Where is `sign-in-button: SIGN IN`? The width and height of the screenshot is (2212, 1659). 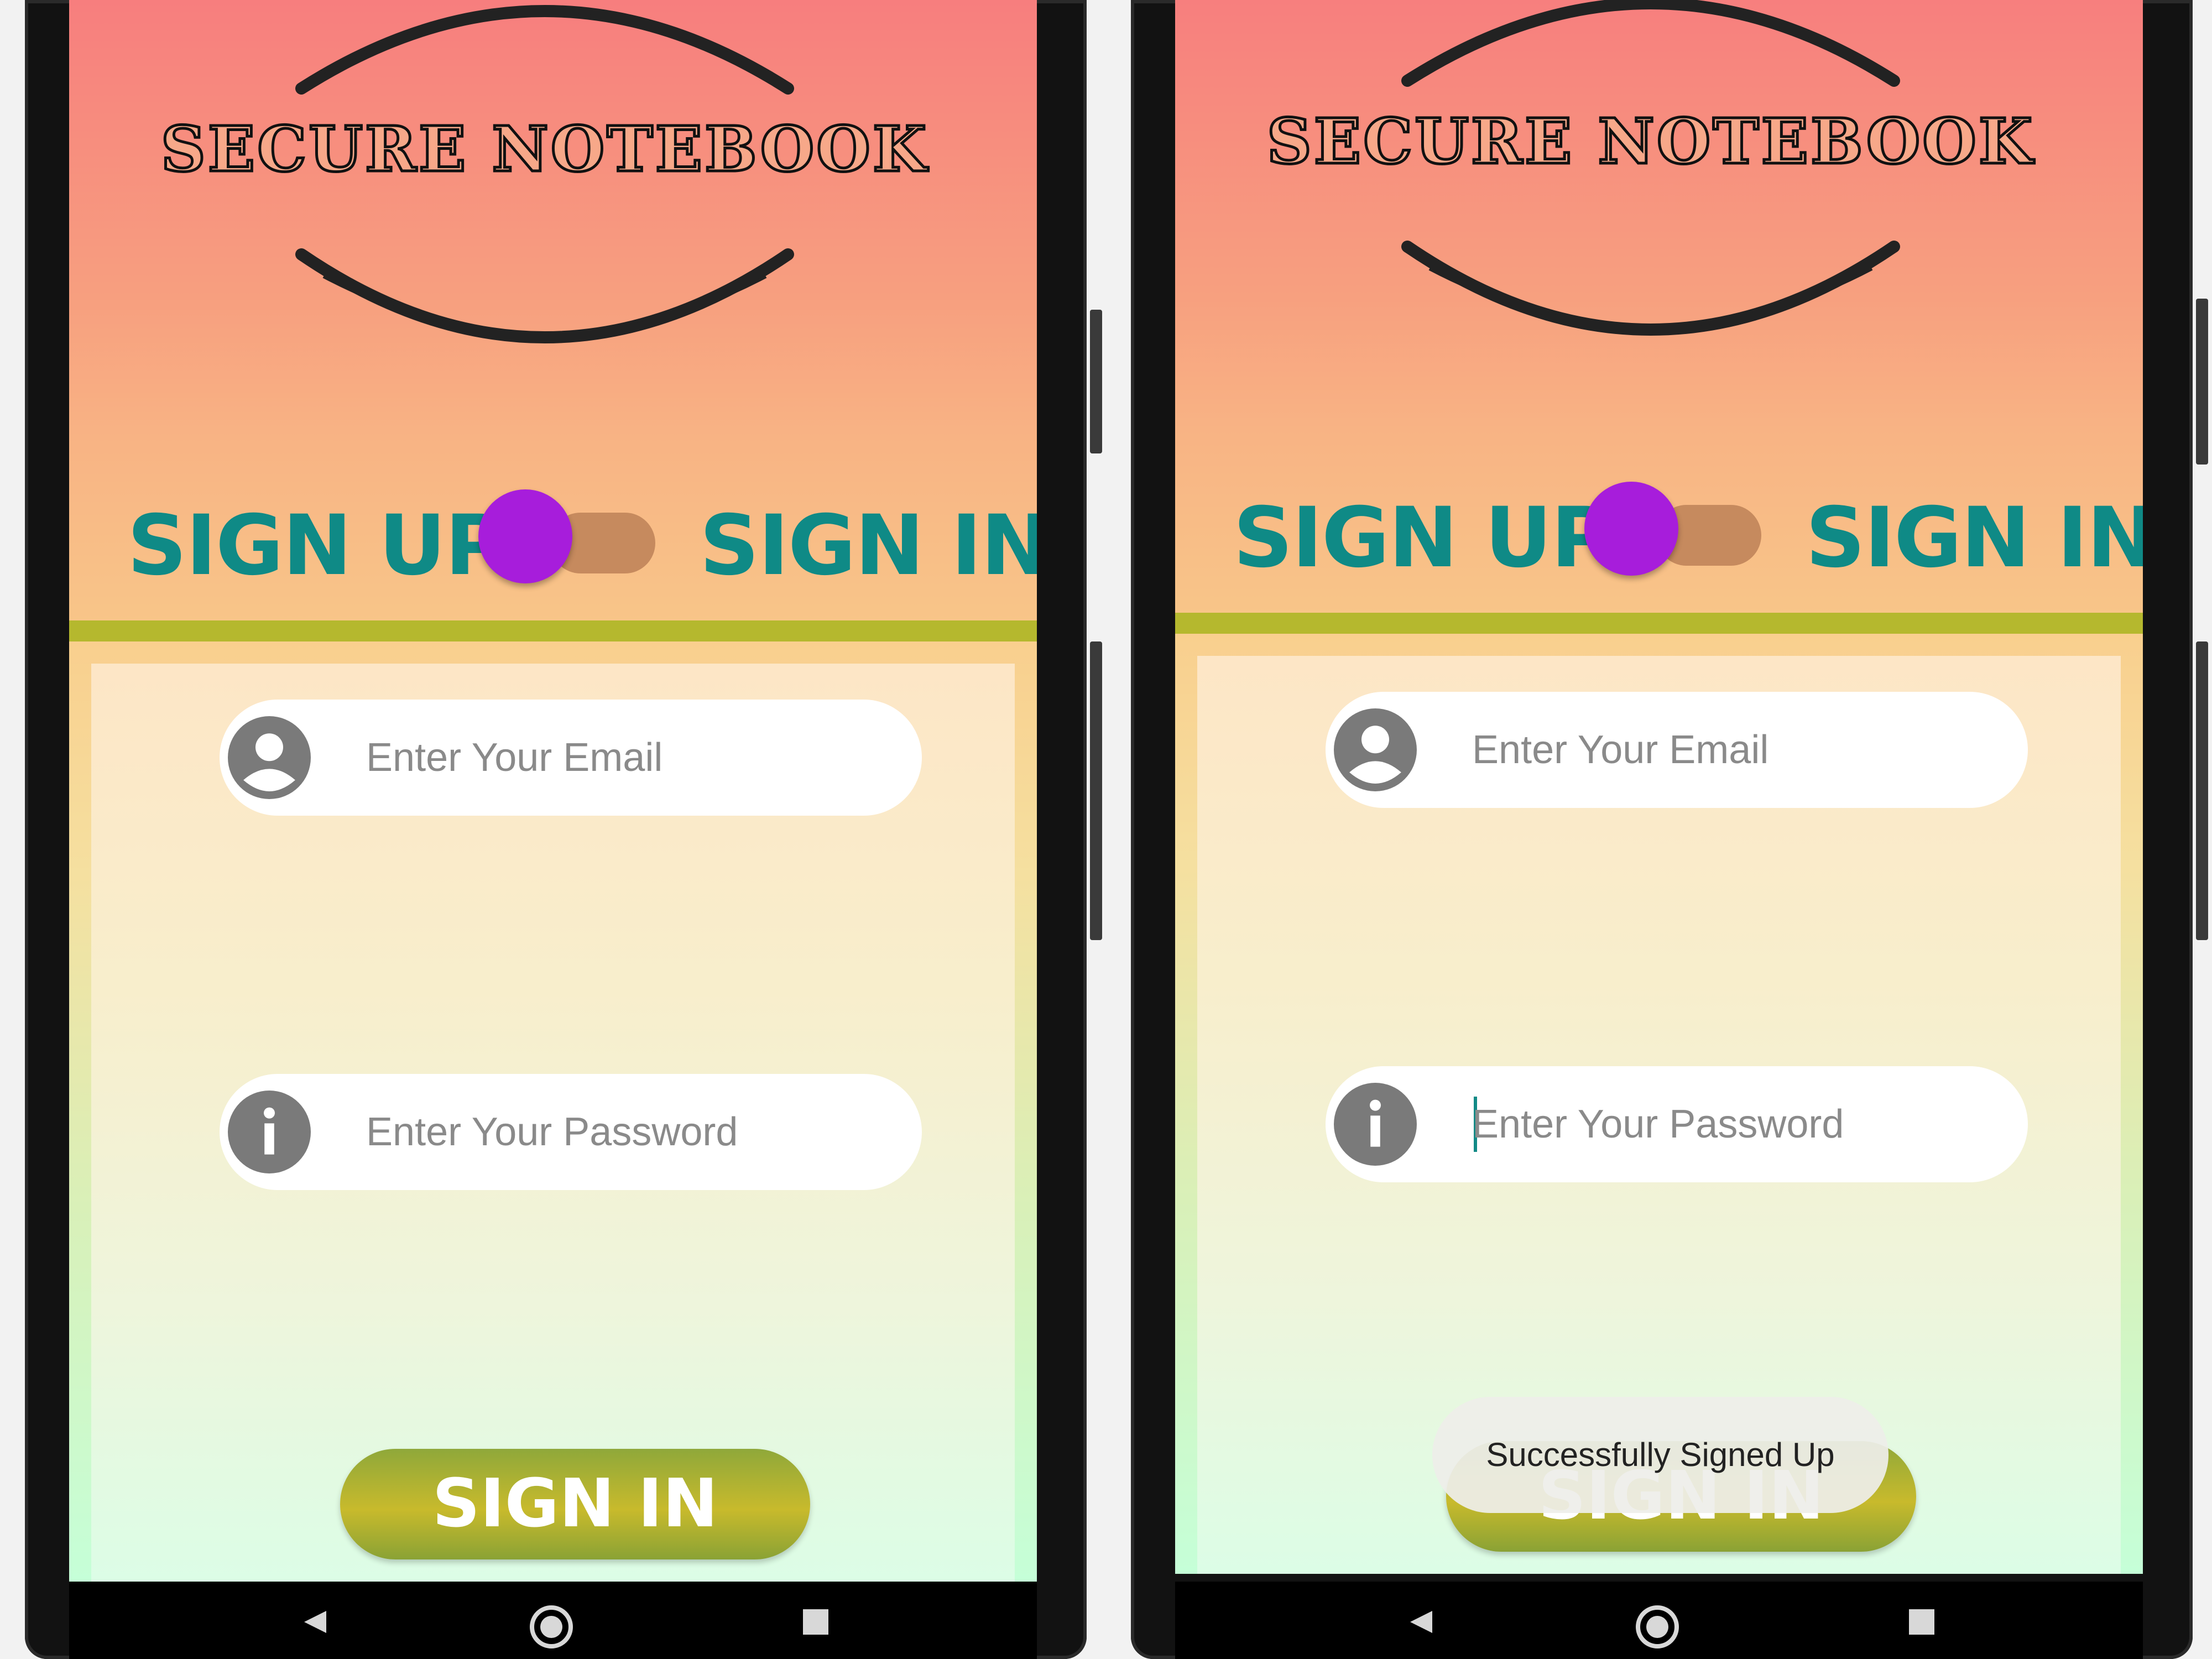
sign-in-button: SIGN IN is located at coordinates (575, 1504).